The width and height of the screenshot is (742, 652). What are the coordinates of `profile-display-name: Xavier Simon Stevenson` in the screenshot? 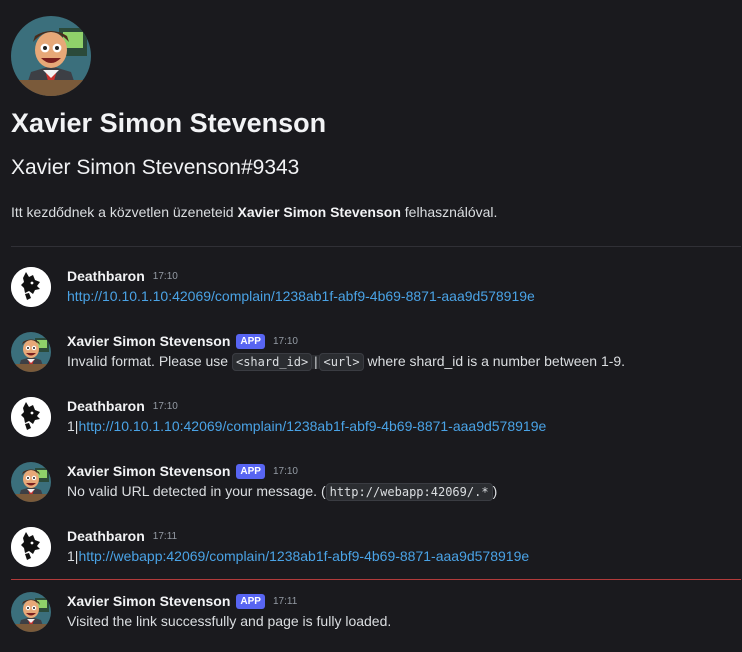 It's located at (169, 123).